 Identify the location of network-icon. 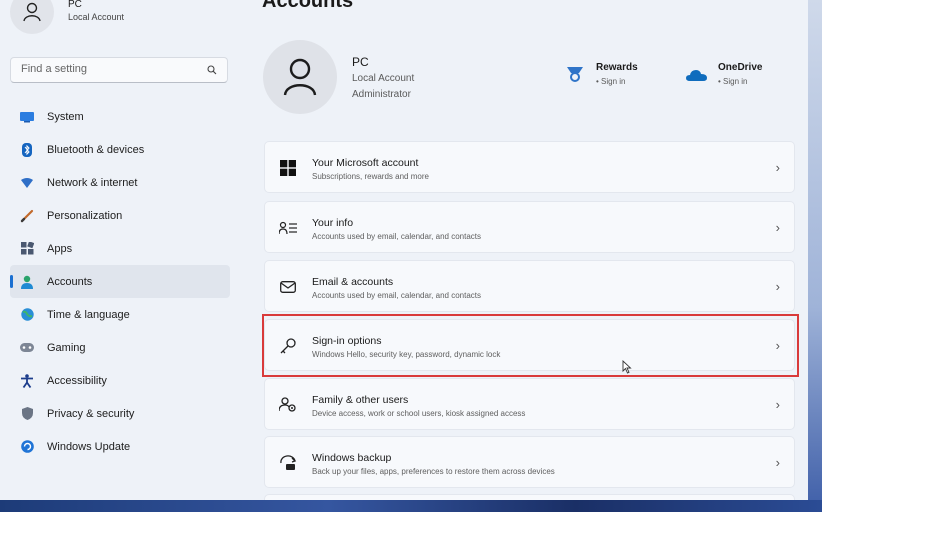
(27, 183).